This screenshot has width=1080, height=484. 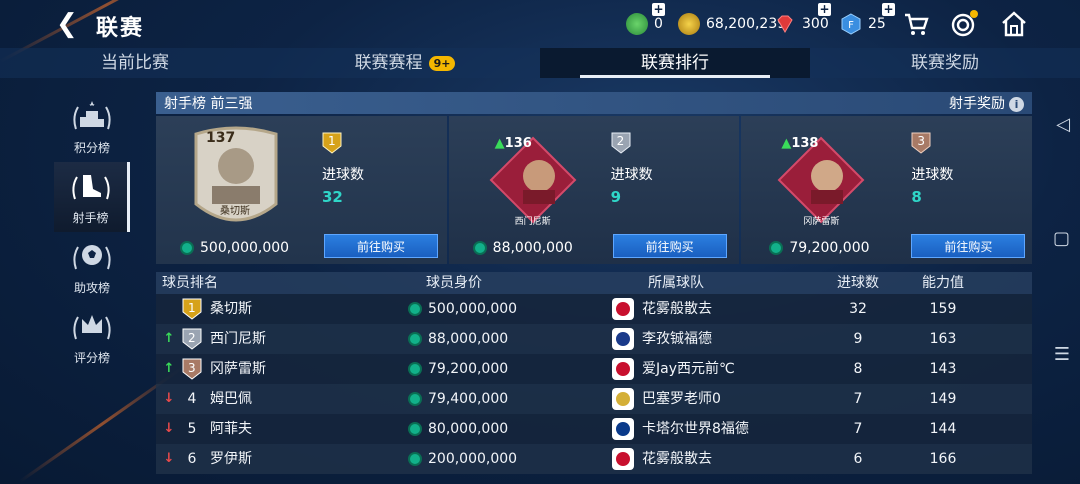 I want to click on tab-schedule: 联赛赛程 9+, so click(x=405, y=63).